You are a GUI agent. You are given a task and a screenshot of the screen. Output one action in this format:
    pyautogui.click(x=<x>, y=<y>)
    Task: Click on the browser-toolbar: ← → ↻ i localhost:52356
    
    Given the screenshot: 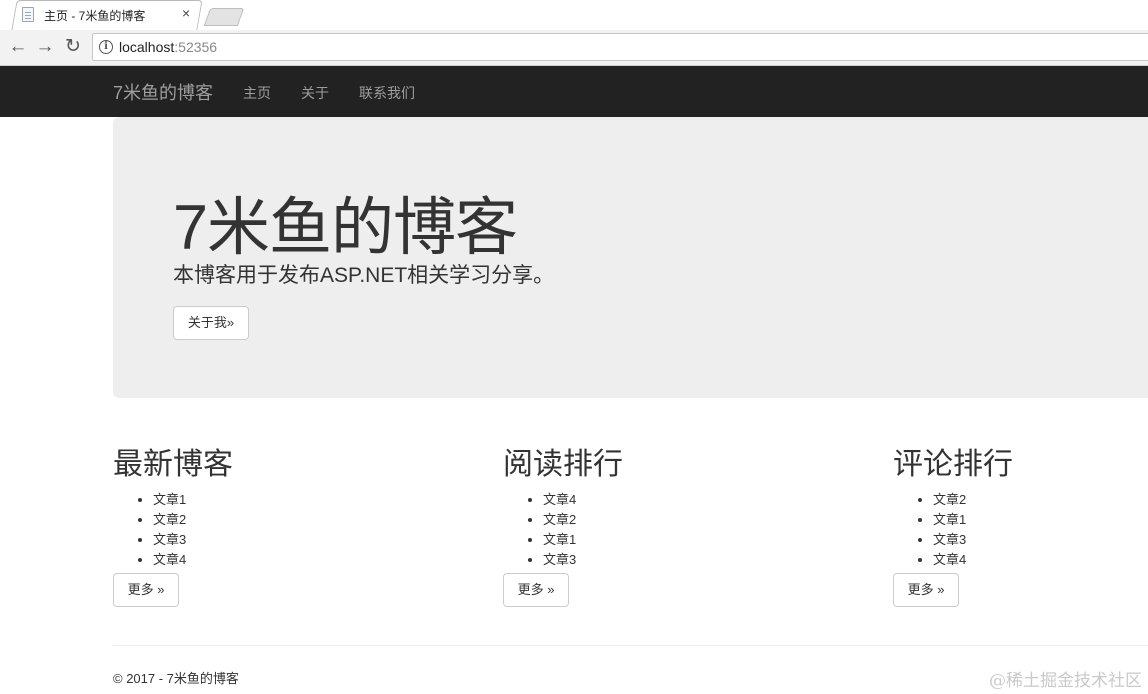 What is the action you would take?
    pyautogui.click(x=574, y=48)
    